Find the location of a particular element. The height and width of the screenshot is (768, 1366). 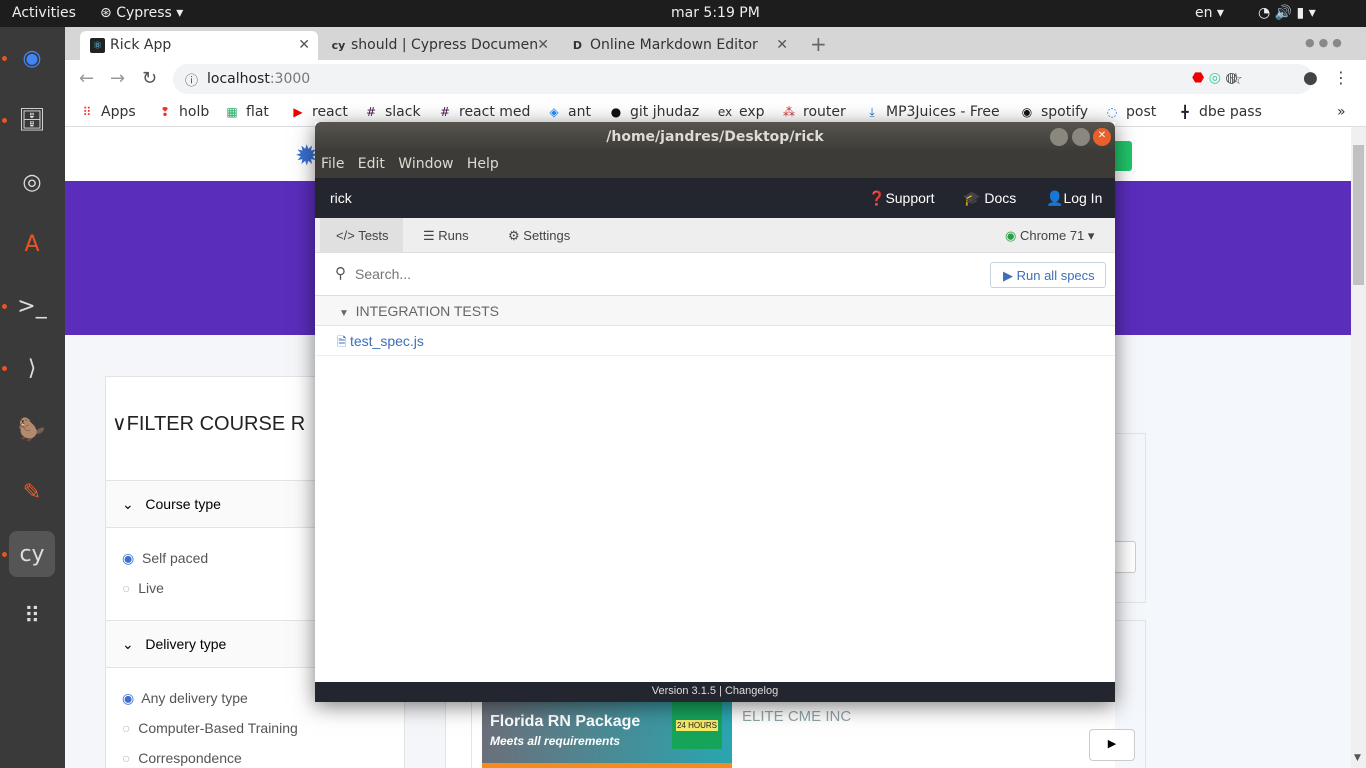

url-host: localhost is located at coordinates (238, 79).